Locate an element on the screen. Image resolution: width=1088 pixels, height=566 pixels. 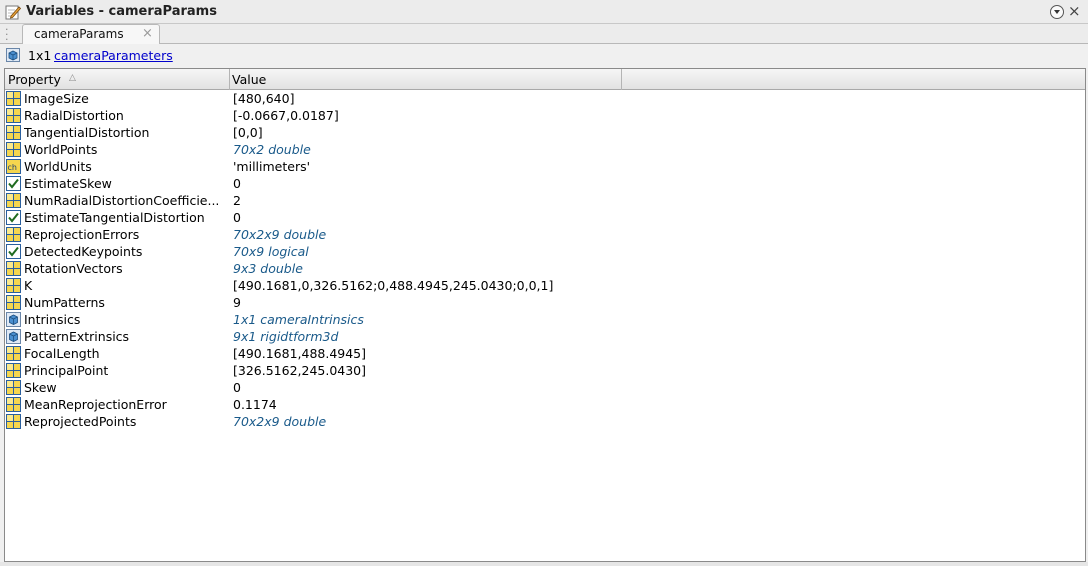
column-header-value: Value is located at coordinates (426, 79).